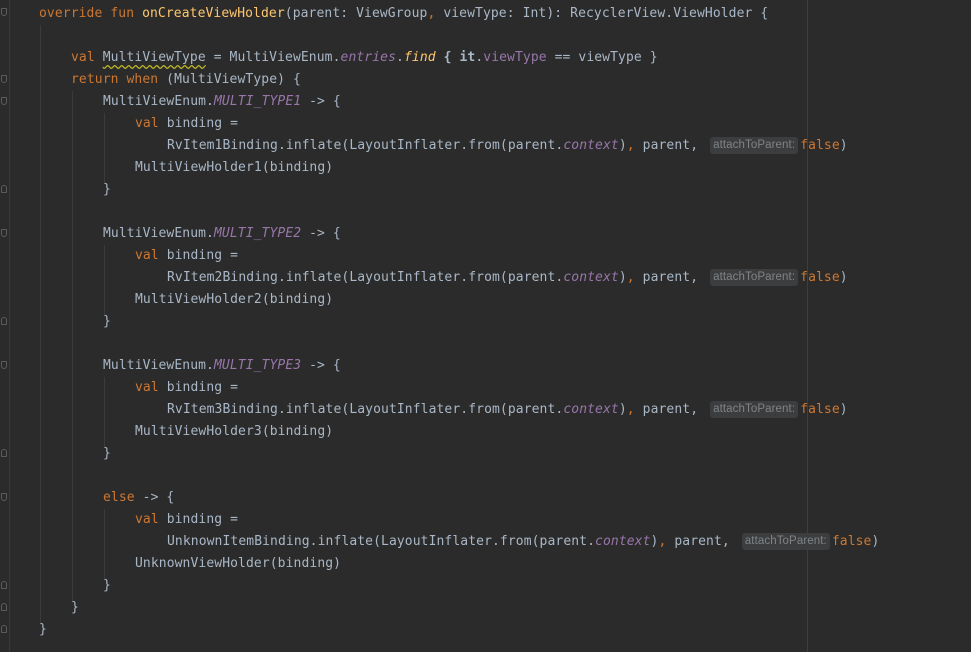  What do you see at coordinates (95, 79) in the screenshot?
I see `keyword-return: return` at bounding box center [95, 79].